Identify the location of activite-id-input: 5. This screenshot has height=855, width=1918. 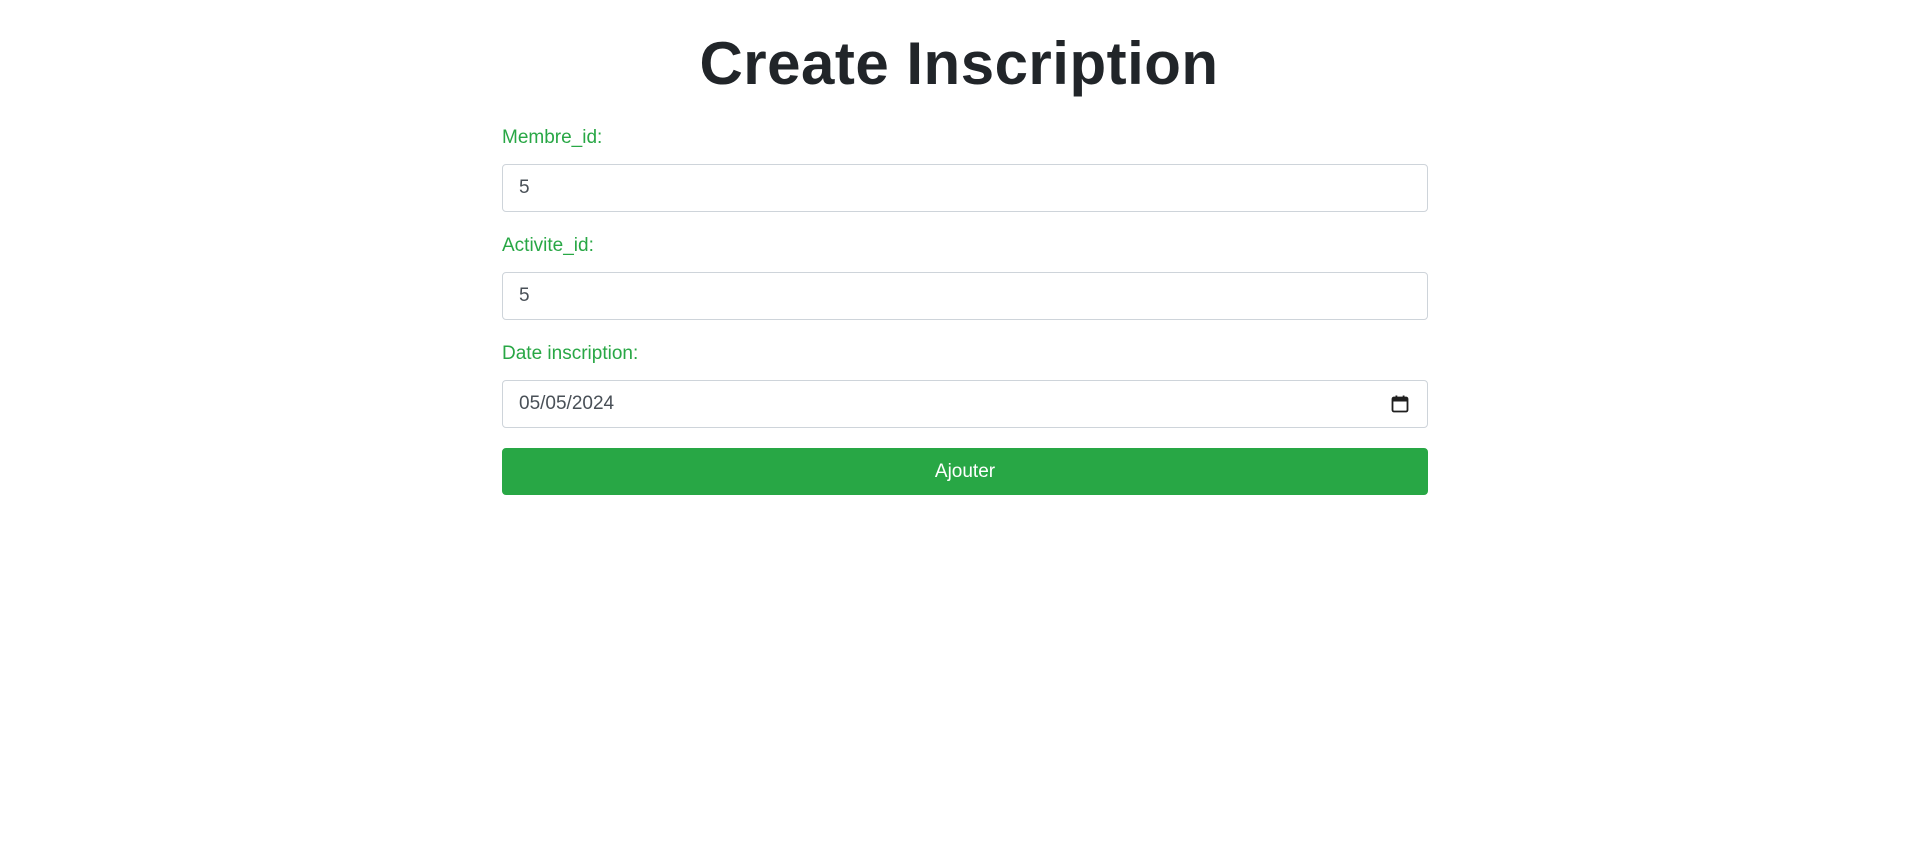
(965, 296).